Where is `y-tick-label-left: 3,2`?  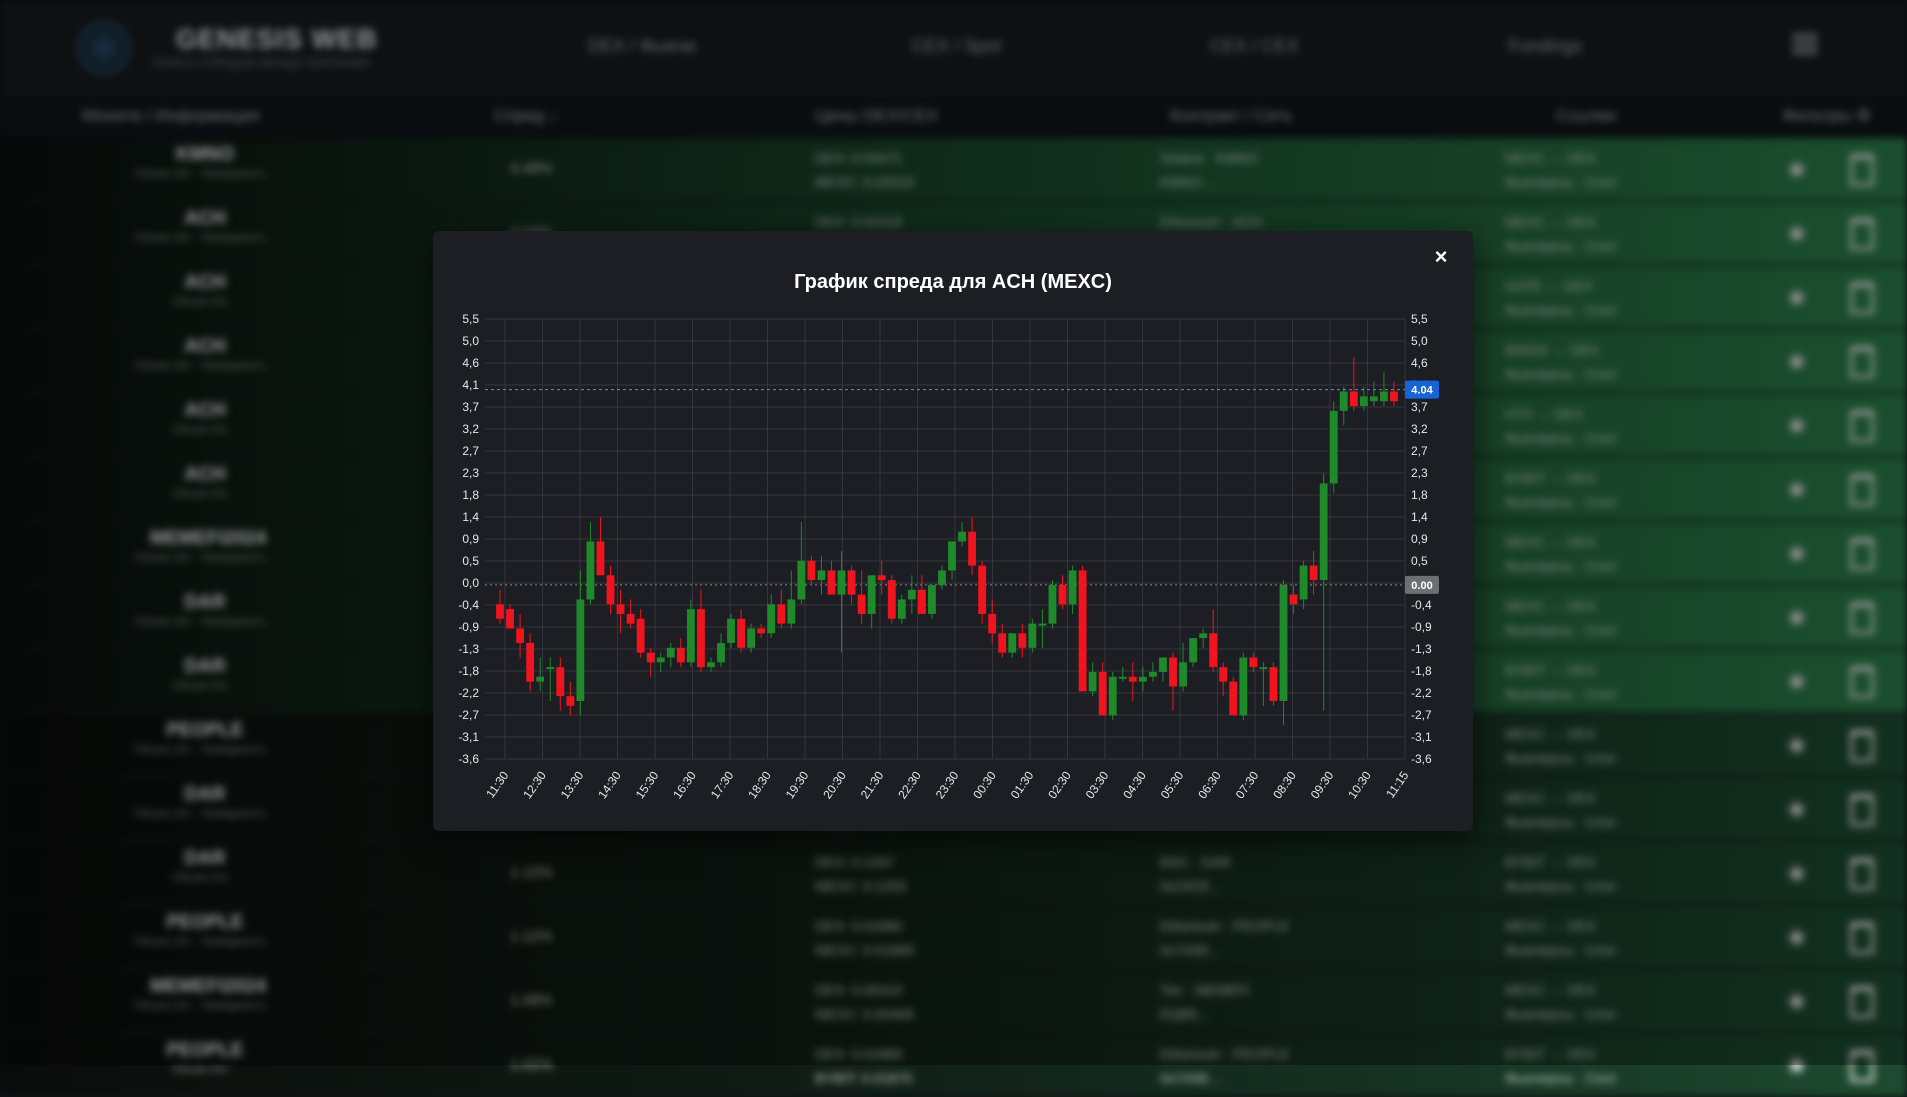
y-tick-label-left: 3,2 is located at coordinates (470, 429).